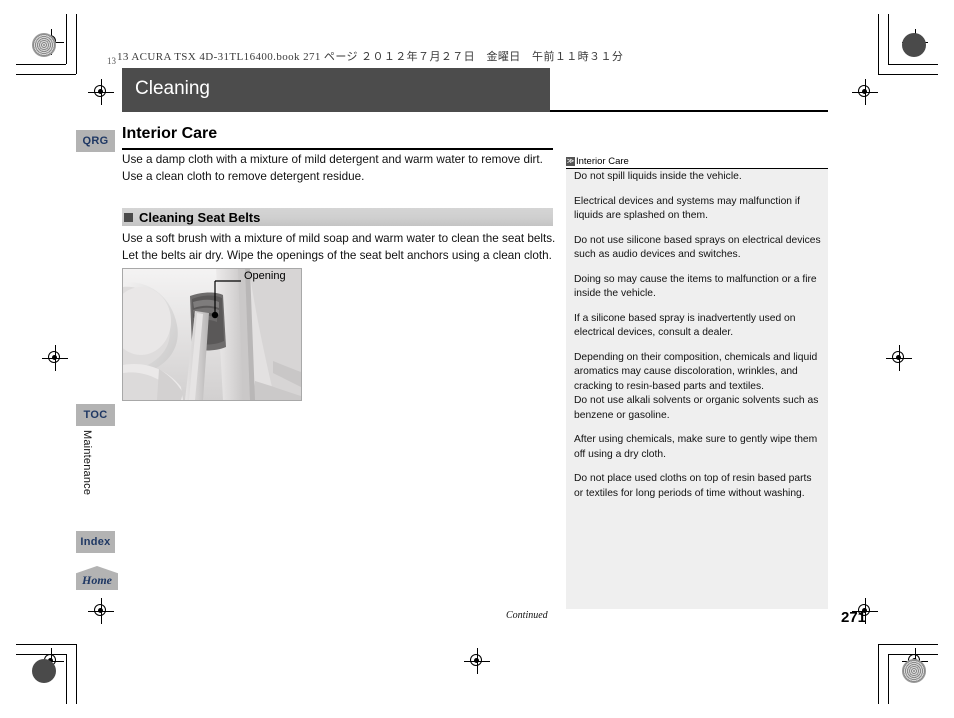  What do you see at coordinates (336, 90) in the screenshot?
I see `chapter-title-bar: Cleaning` at bounding box center [336, 90].